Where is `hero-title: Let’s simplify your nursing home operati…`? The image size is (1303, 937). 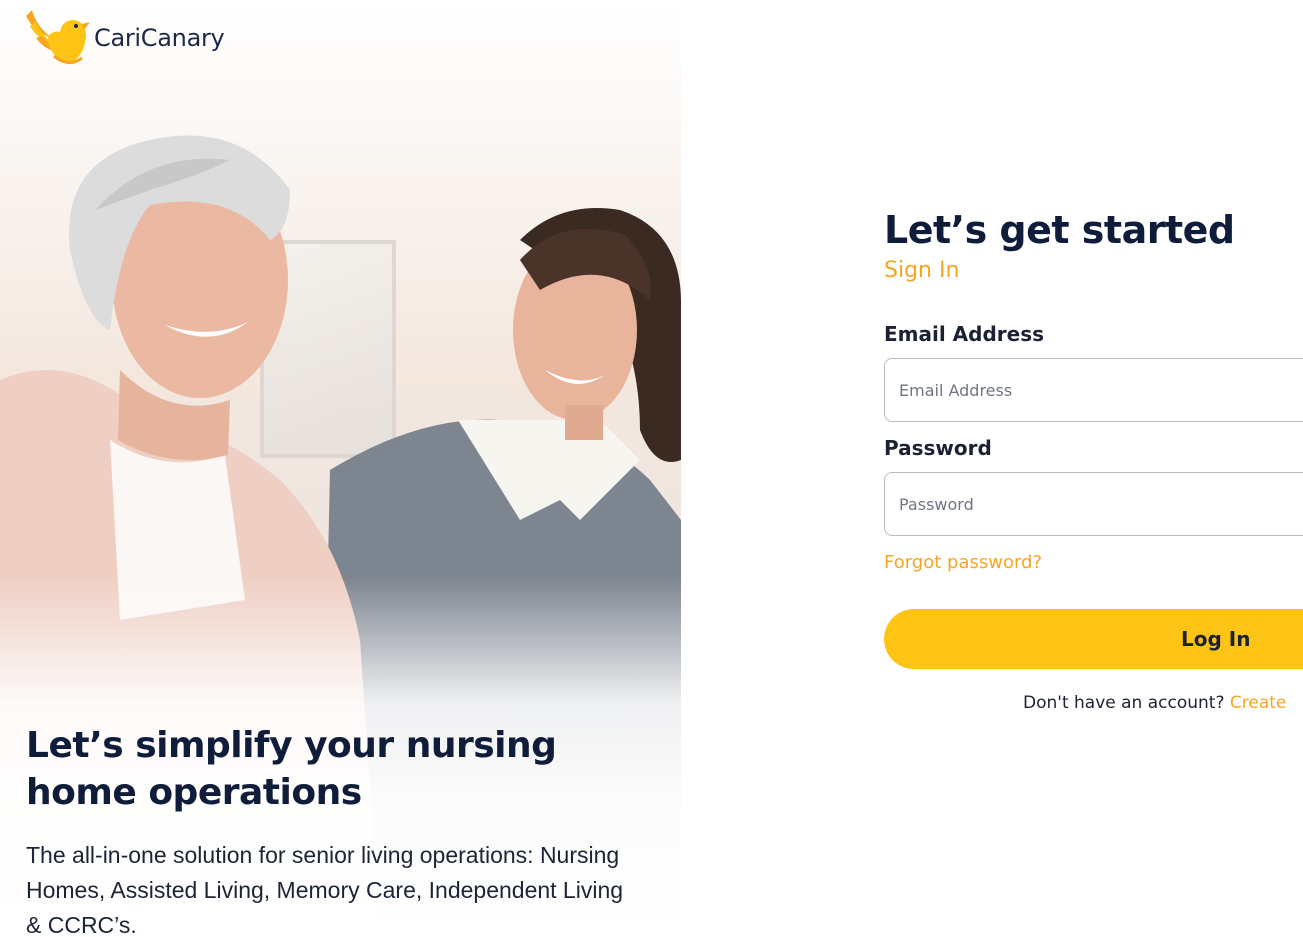
hero-title: Let’s simplify your nursing home operati… is located at coordinates (291, 769).